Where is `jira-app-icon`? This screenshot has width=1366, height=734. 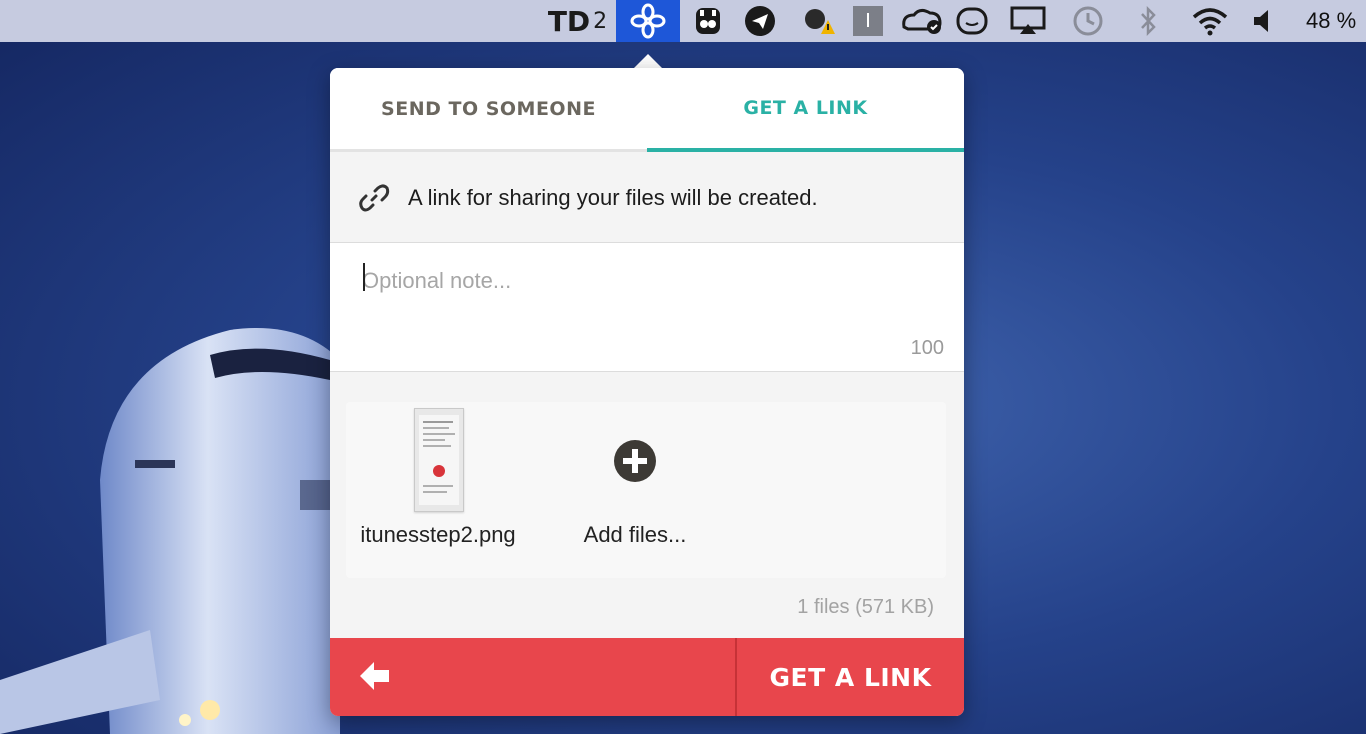
jira-app-icon is located at coordinates (868, 21).